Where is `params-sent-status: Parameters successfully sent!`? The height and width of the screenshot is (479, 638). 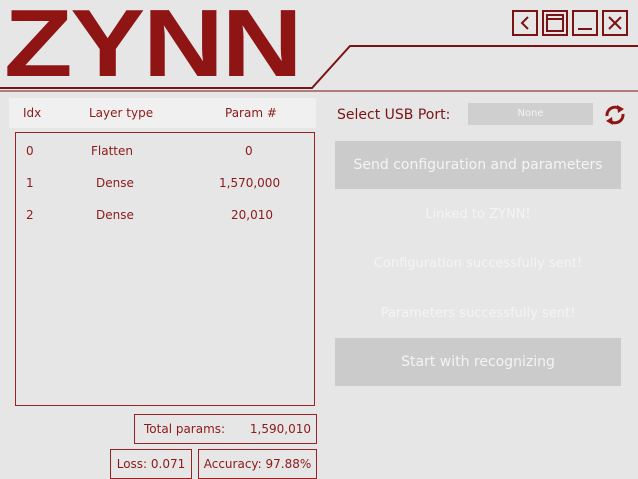
params-sent-status: Parameters successfully sent! is located at coordinates (478, 313).